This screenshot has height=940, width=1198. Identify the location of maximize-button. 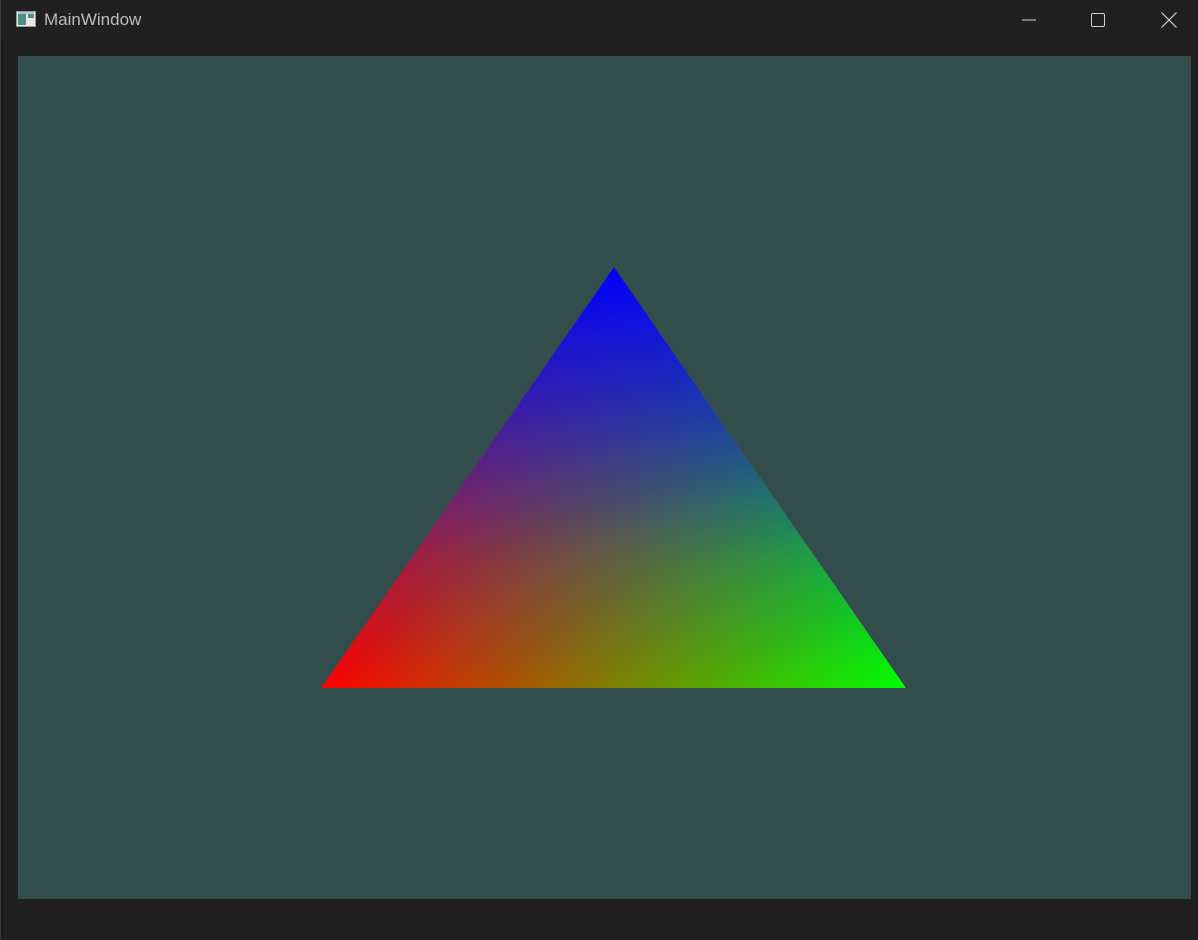
(1098, 20).